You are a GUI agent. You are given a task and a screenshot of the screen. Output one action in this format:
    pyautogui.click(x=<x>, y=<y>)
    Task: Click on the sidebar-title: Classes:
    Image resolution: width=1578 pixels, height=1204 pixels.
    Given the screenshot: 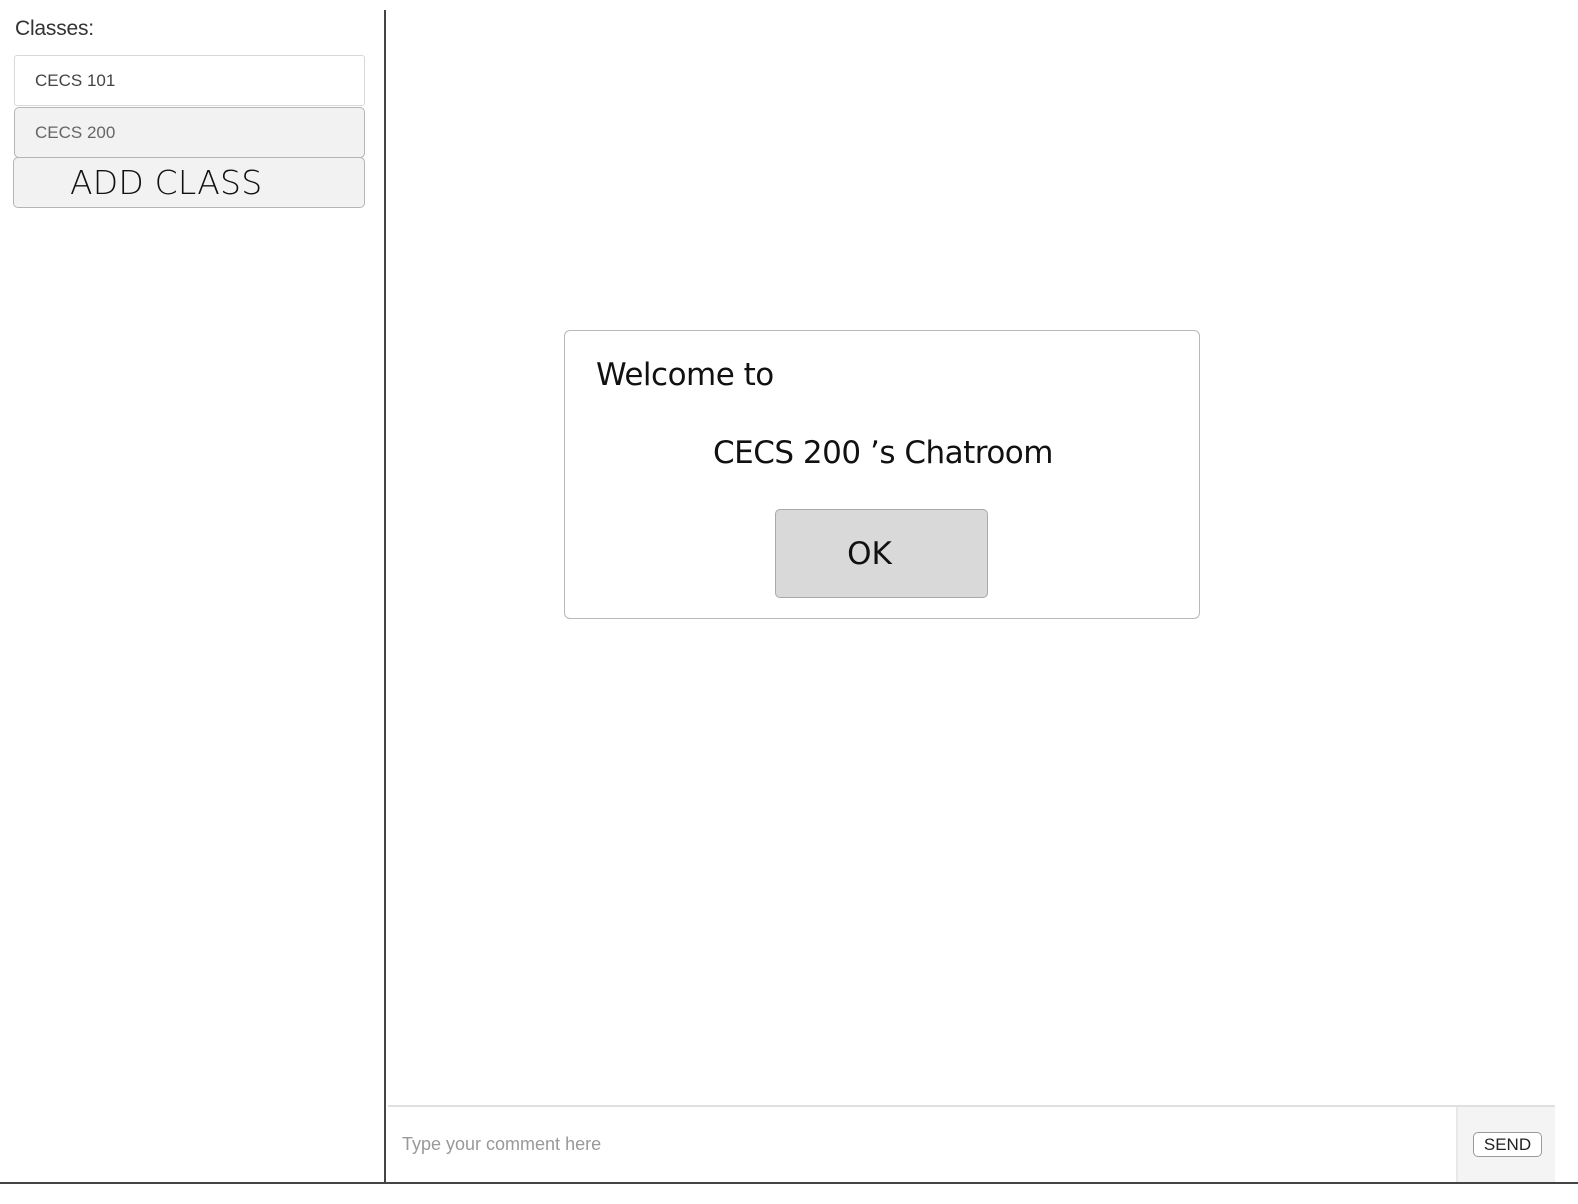 What is the action you would take?
    pyautogui.click(x=54, y=28)
    